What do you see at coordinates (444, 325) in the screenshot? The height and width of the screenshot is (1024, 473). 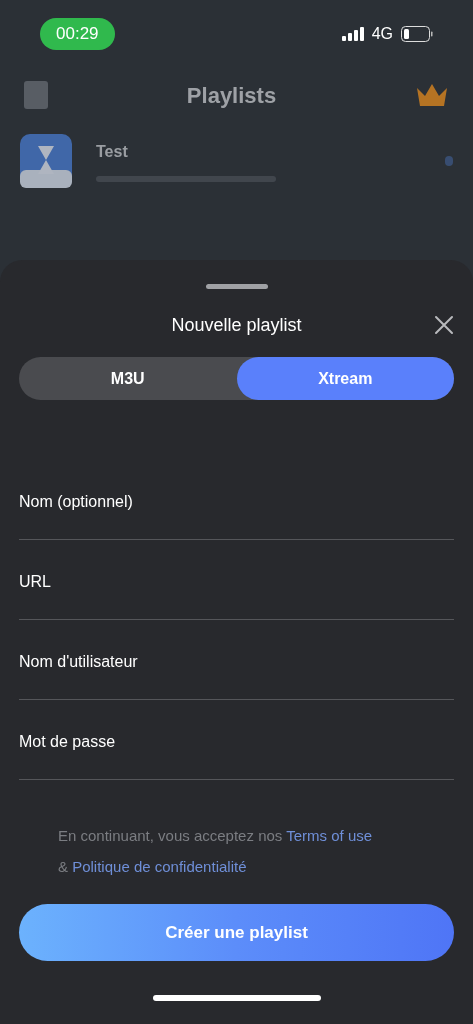 I see `close-icon` at bounding box center [444, 325].